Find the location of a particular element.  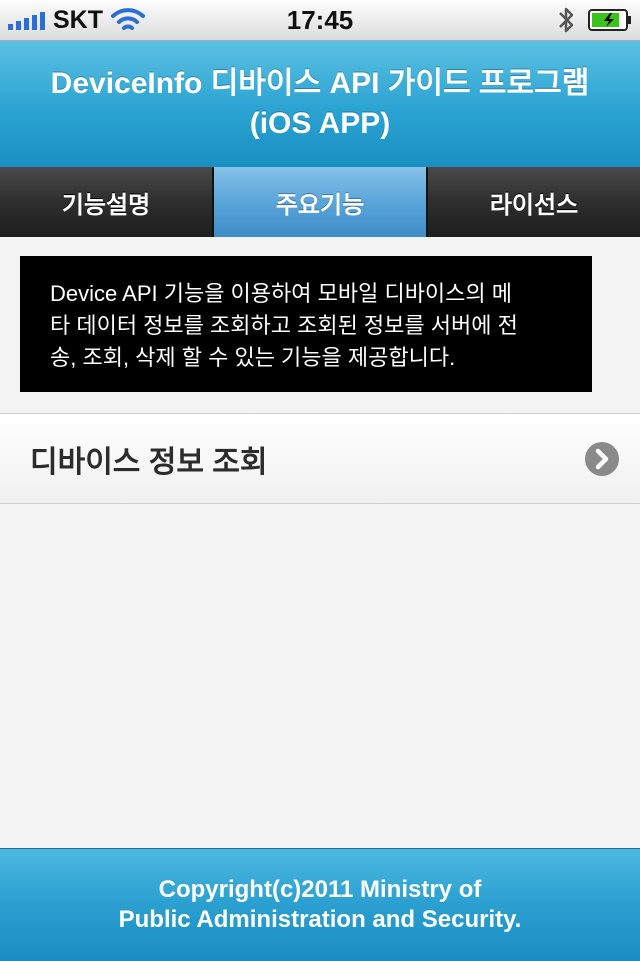

list-item-label: 디바이스 정보 조회 is located at coordinates (149, 462).